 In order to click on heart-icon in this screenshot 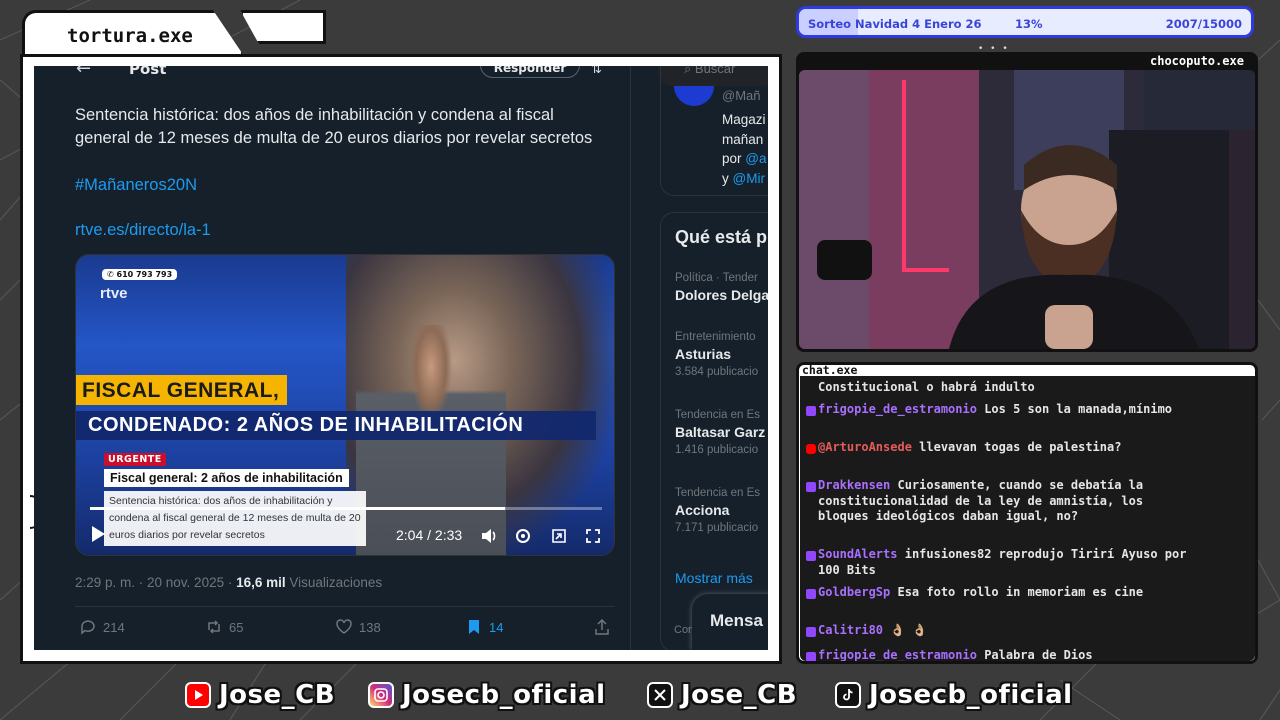, I will do `click(344, 626)`.